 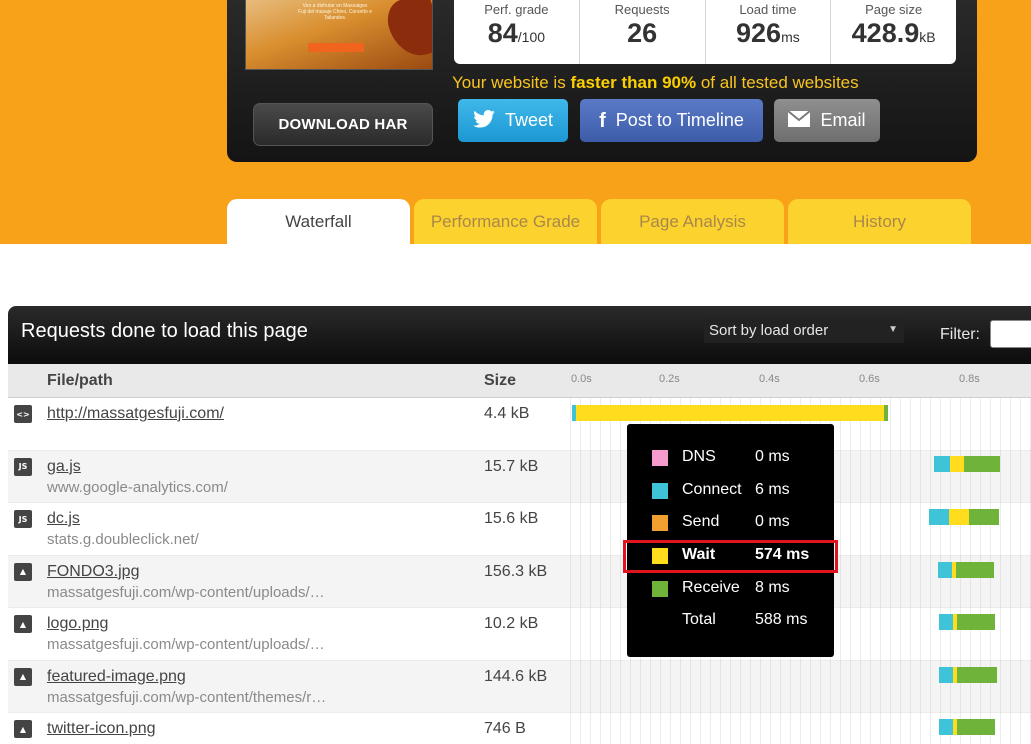 What do you see at coordinates (730, 523) in the screenshot?
I see `tooltip-row-send: Send 0 ms` at bounding box center [730, 523].